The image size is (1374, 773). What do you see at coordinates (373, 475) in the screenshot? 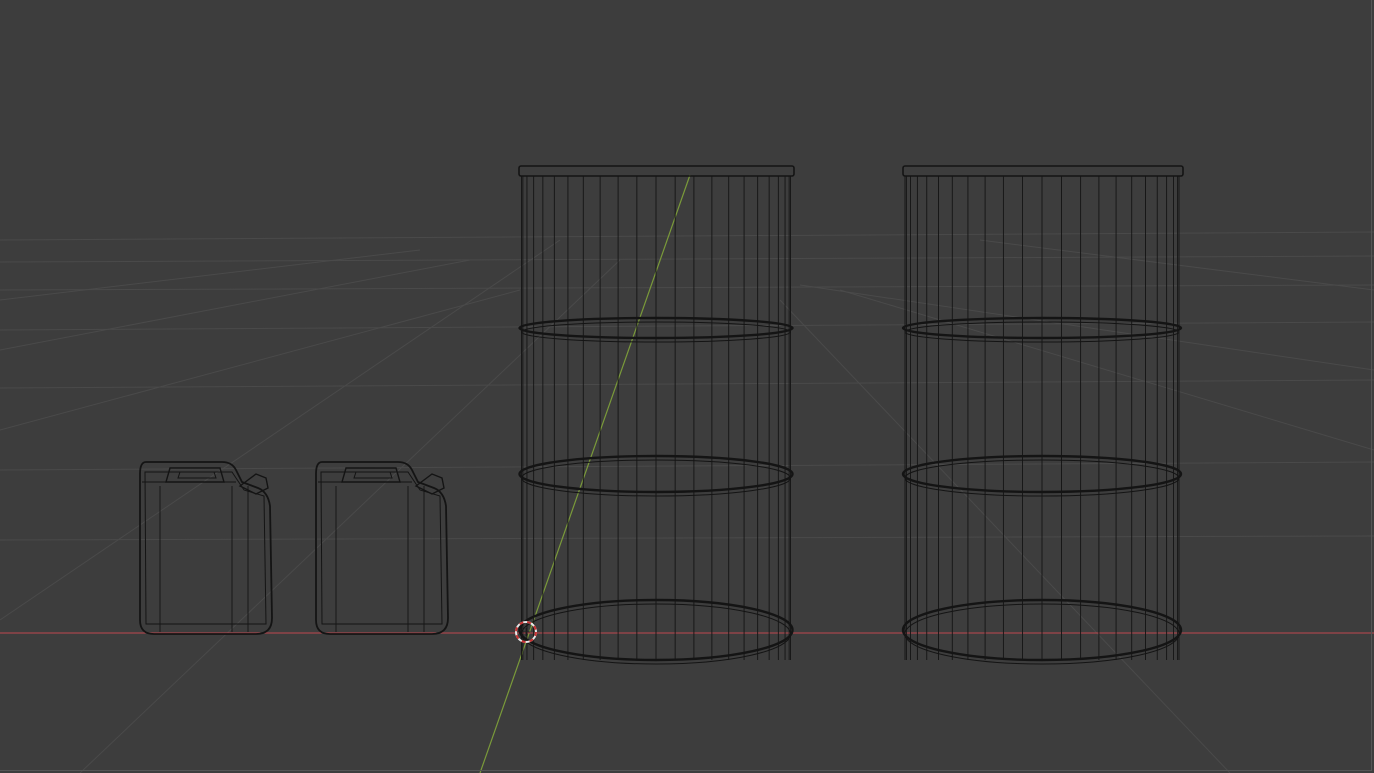
I see `jerrycan-handle-slot` at bounding box center [373, 475].